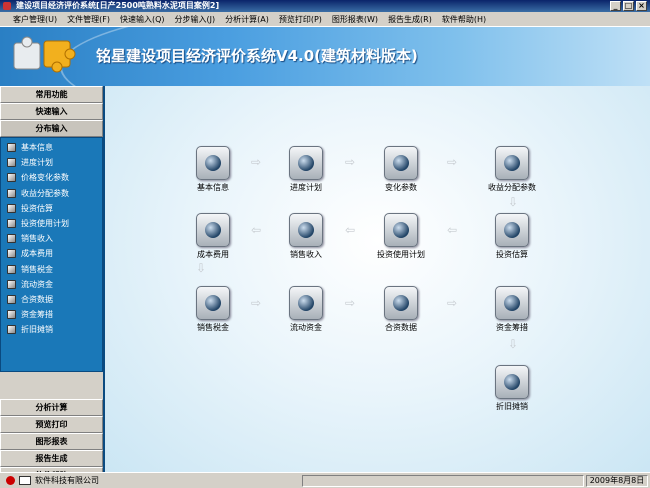 Image resolution: width=650 pixels, height=488 pixels. I want to click on node-basic-info: 基本信息, so click(213, 169).